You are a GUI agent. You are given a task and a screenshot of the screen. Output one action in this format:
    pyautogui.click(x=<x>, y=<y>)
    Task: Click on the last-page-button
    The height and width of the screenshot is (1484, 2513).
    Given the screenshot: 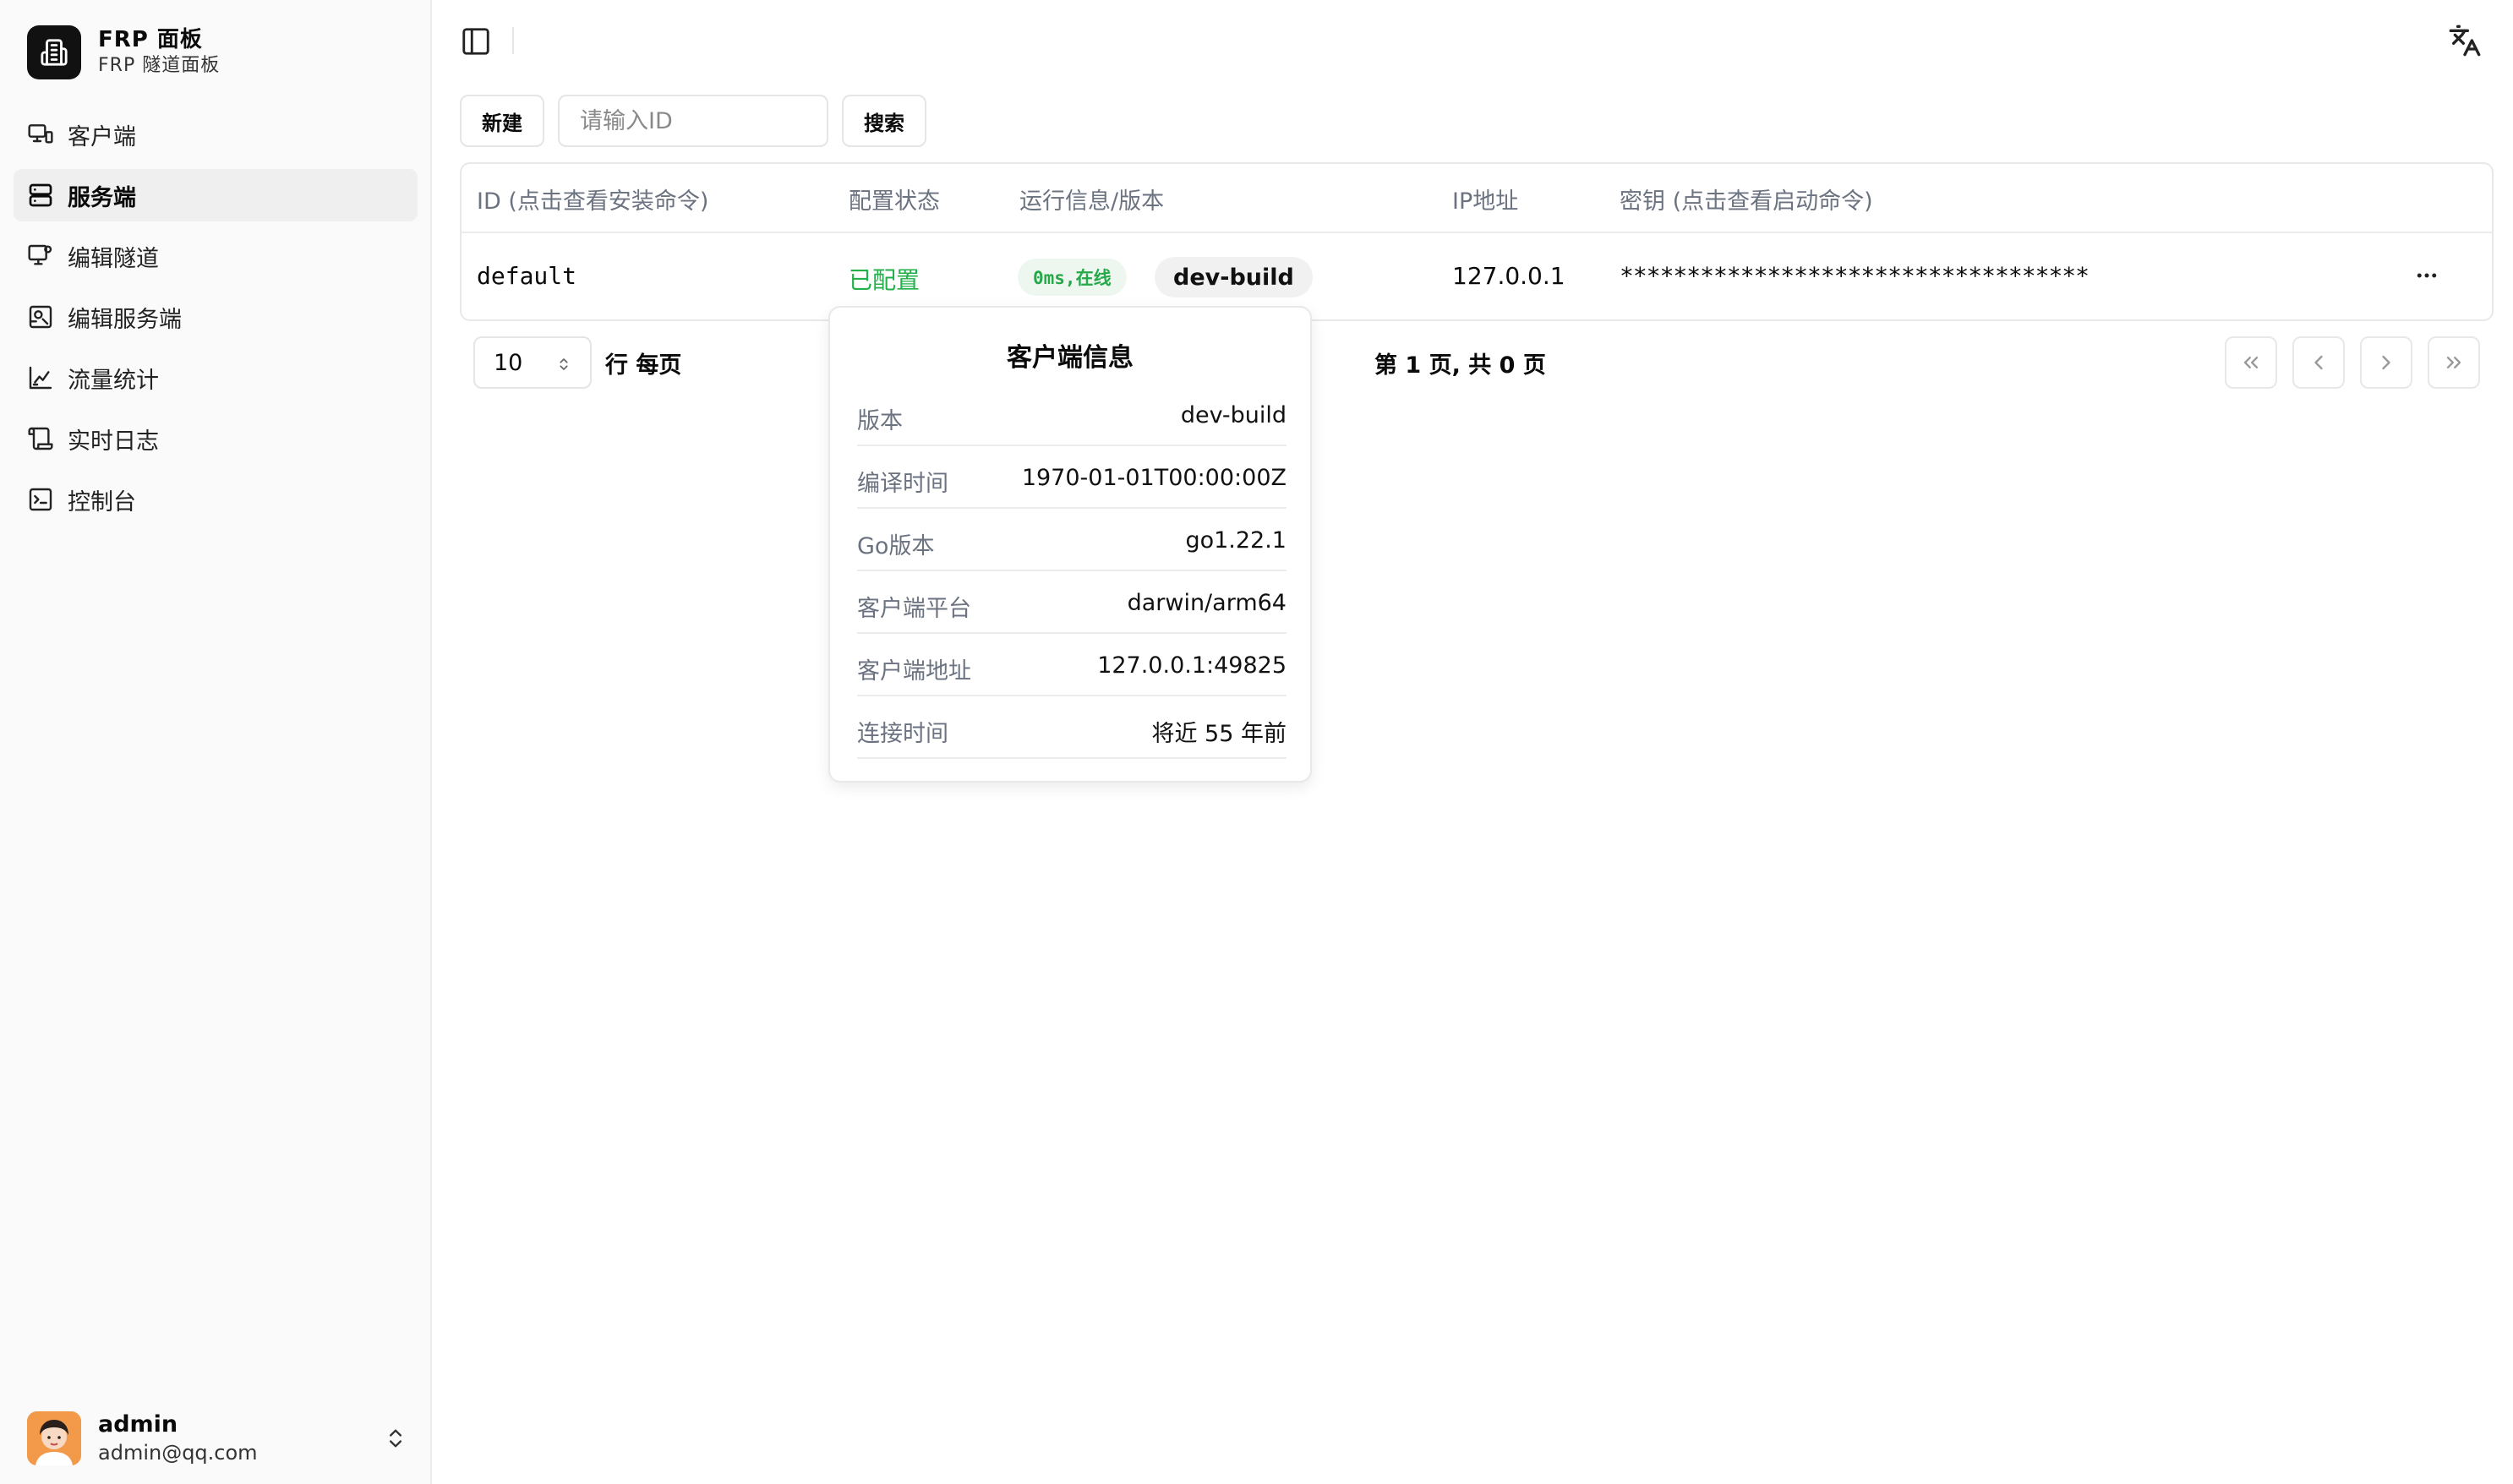 What is the action you would take?
    pyautogui.click(x=2454, y=362)
    